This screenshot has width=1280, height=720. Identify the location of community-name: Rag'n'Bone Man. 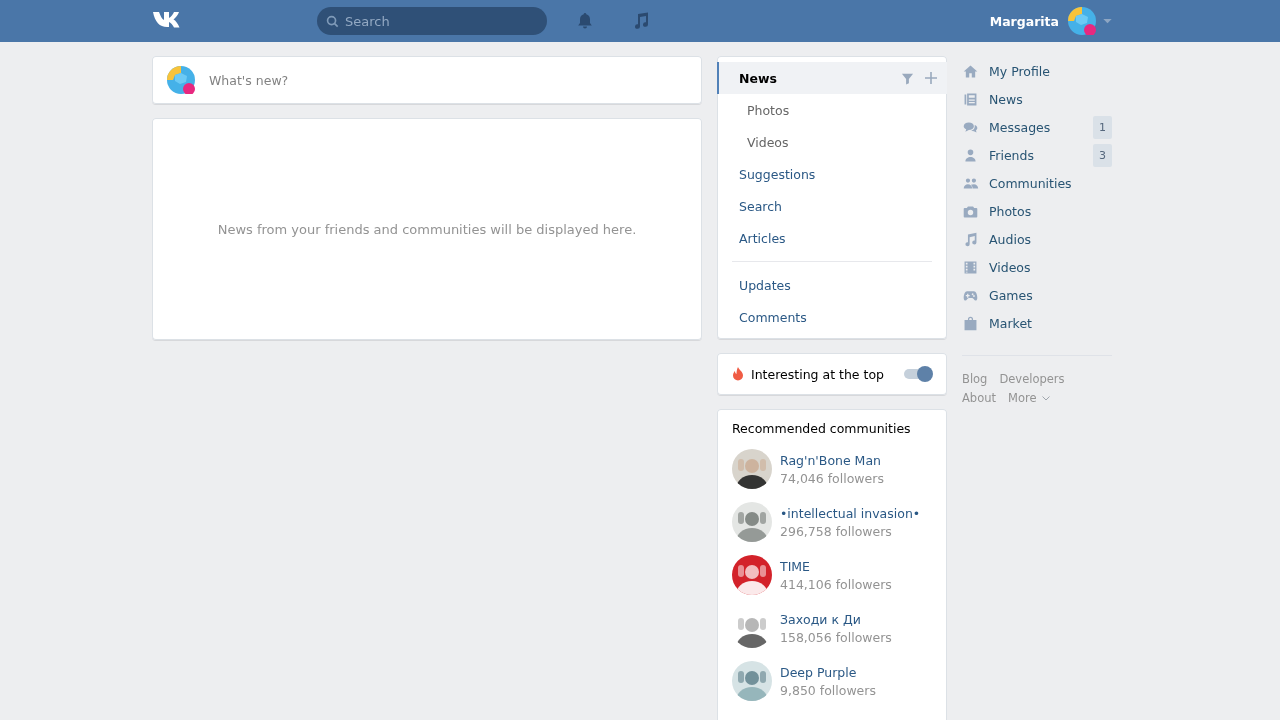
(832, 460).